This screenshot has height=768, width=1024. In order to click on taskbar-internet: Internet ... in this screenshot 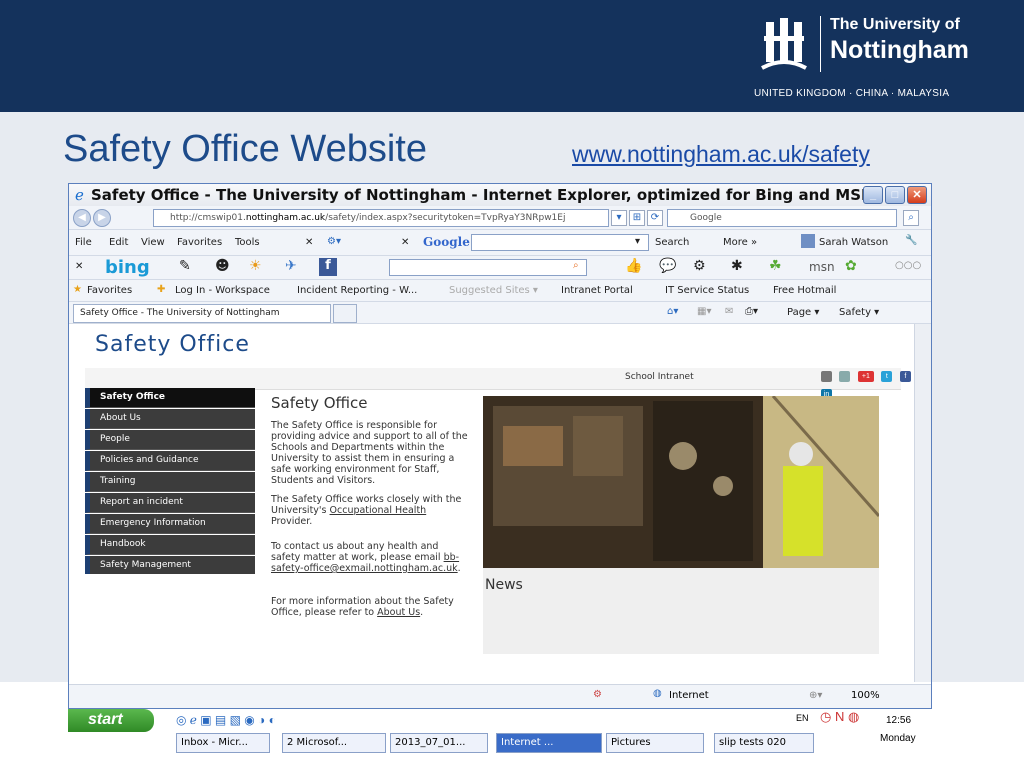, I will do `click(549, 743)`.